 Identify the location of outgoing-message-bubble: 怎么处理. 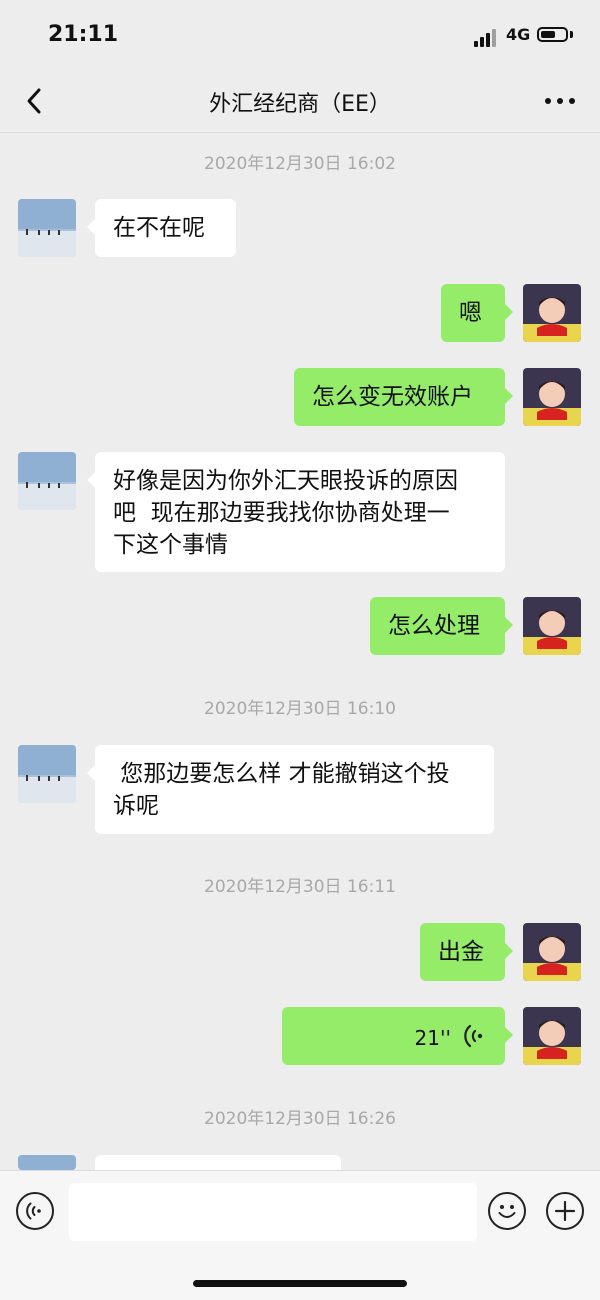
(441, 626).